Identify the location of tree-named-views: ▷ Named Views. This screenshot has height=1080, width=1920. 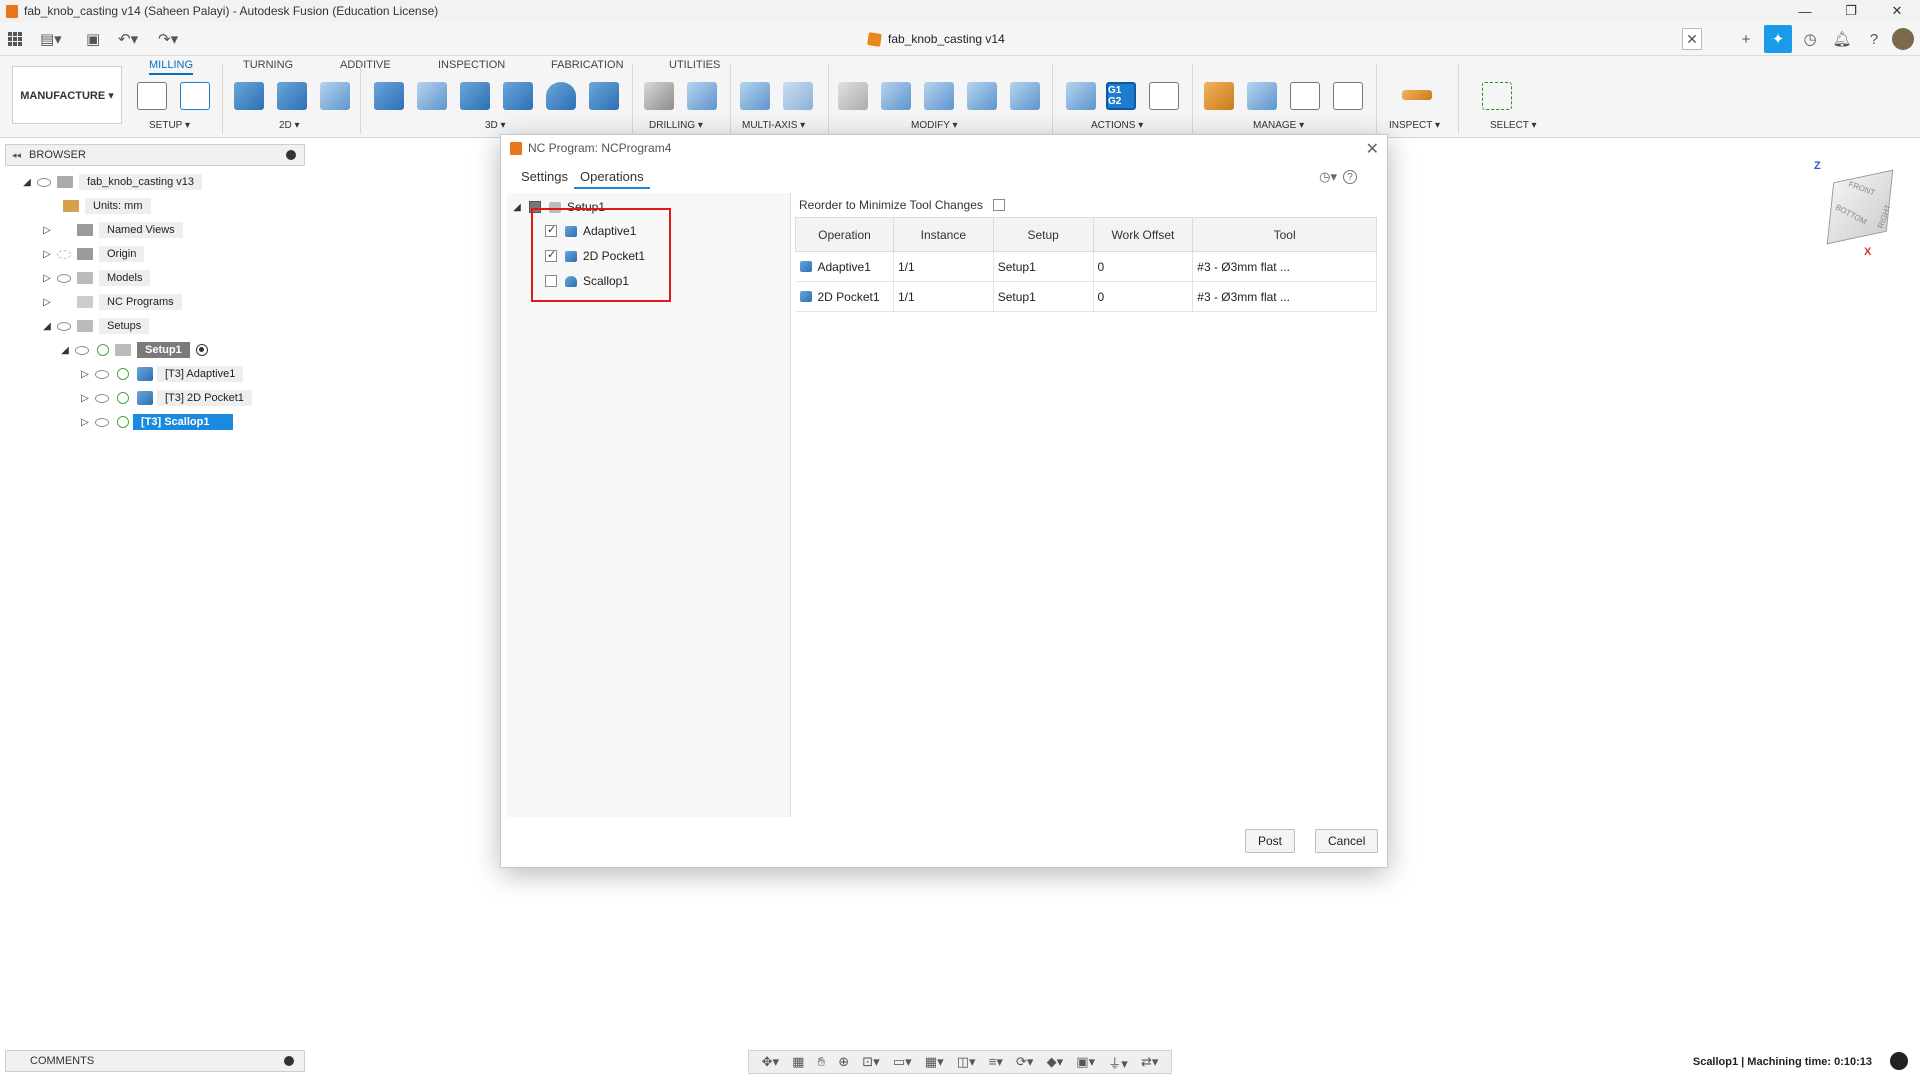
(112, 230).